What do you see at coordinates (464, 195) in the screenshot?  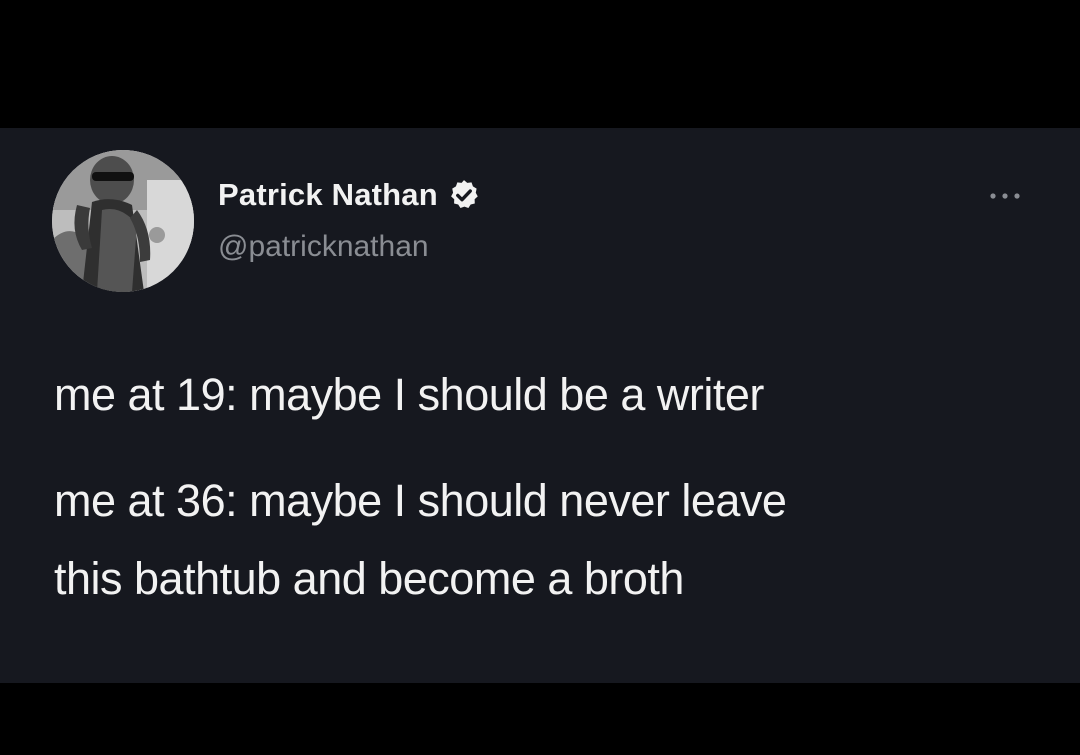 I see `verified-badge-icon` at bounding box center [464, 195].